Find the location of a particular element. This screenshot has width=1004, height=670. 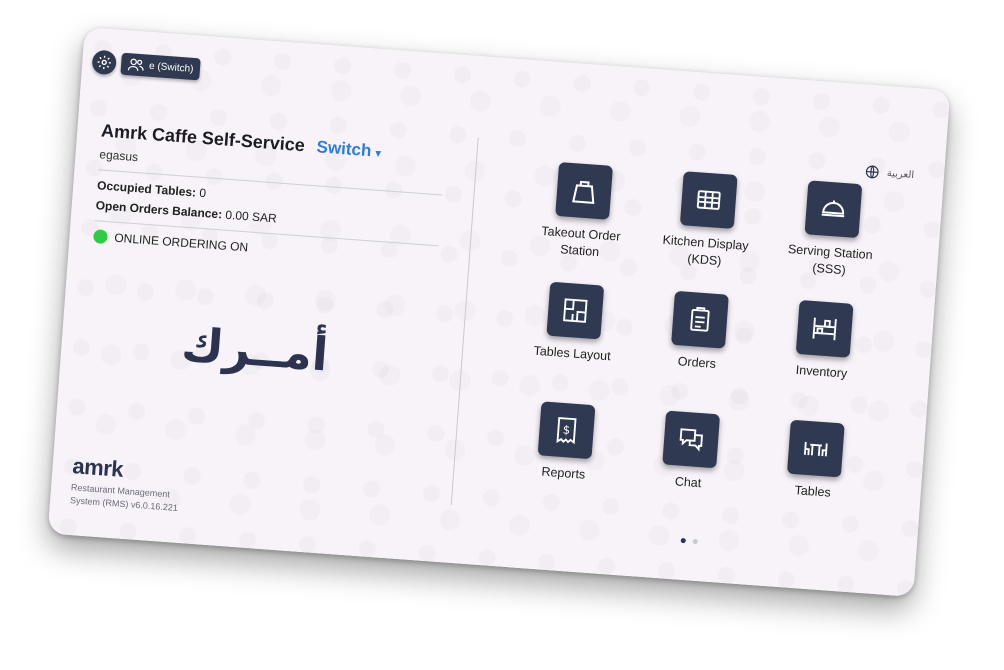

receipt-dollar-icon: $ is located at coordinates (566, 431).